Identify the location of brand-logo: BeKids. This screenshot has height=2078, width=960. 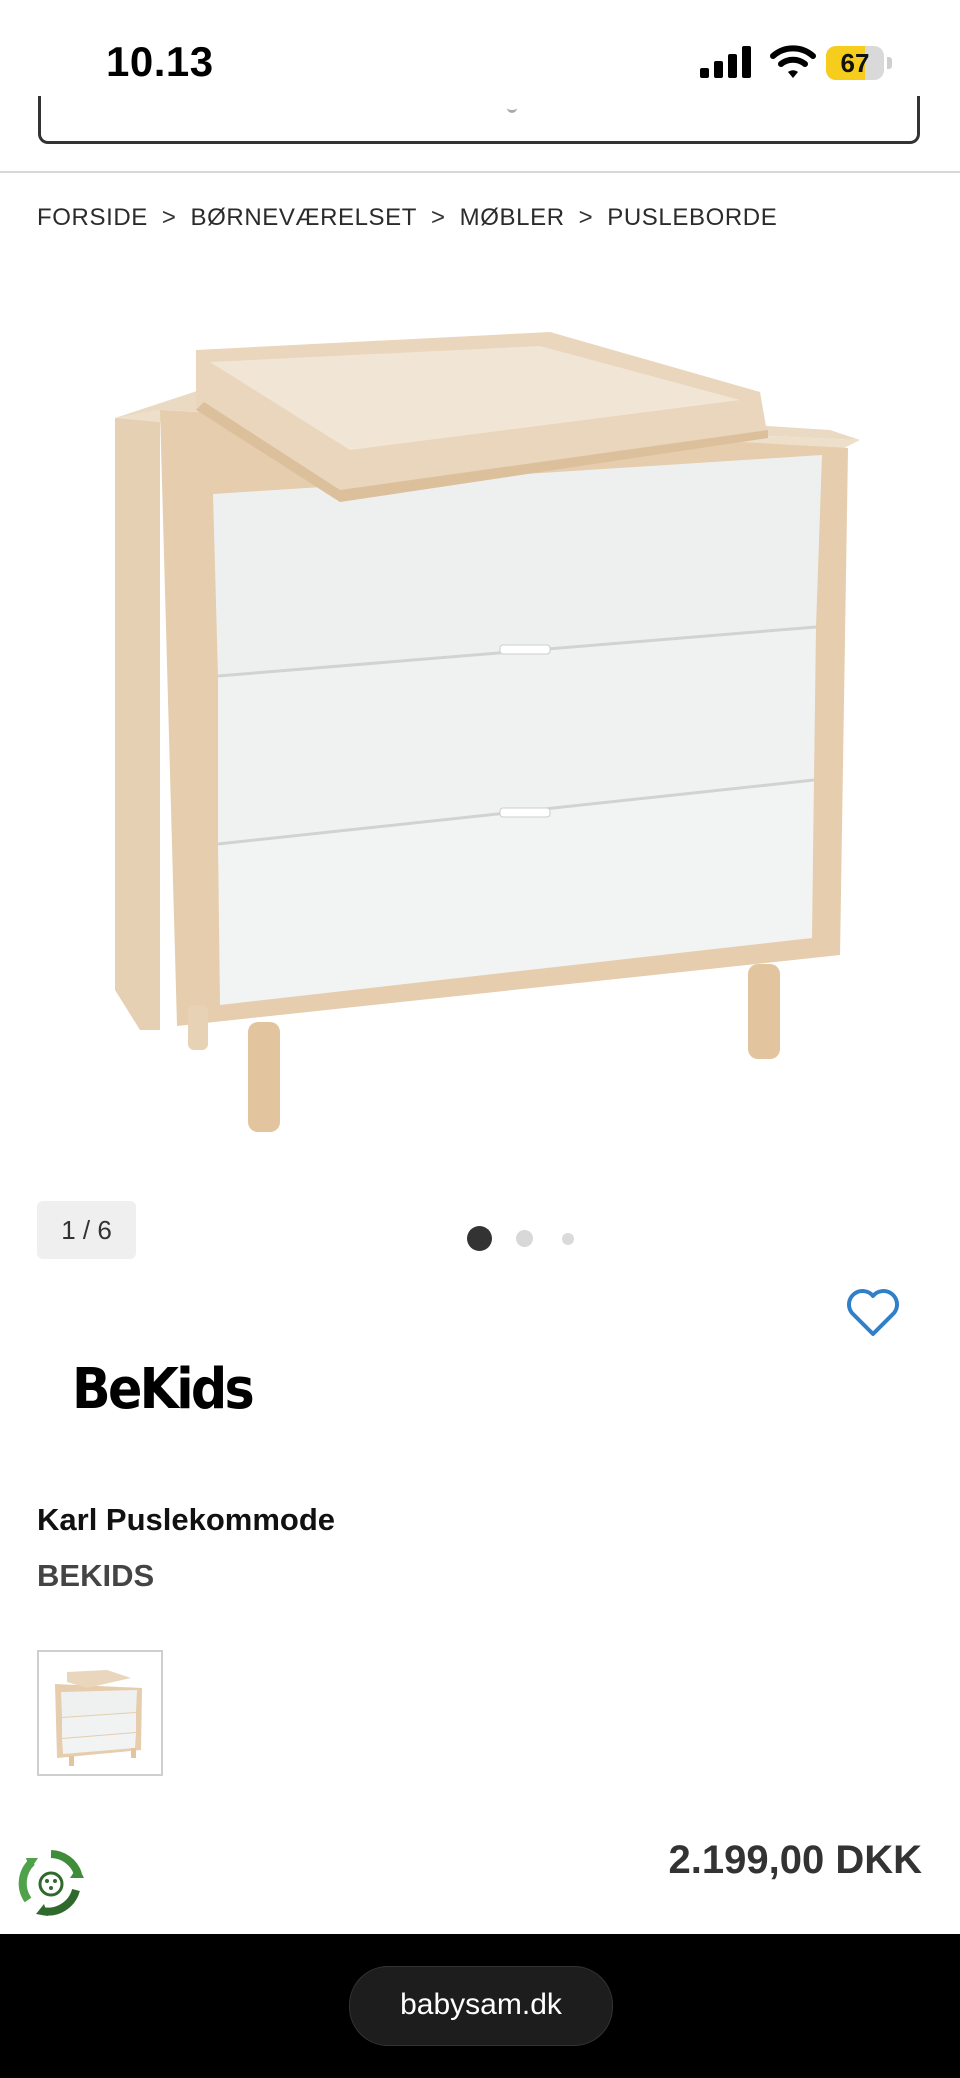
(165, 1390).